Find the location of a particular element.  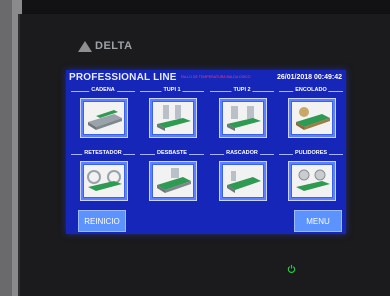

scraper-icon is located at coordinates (243, 181).